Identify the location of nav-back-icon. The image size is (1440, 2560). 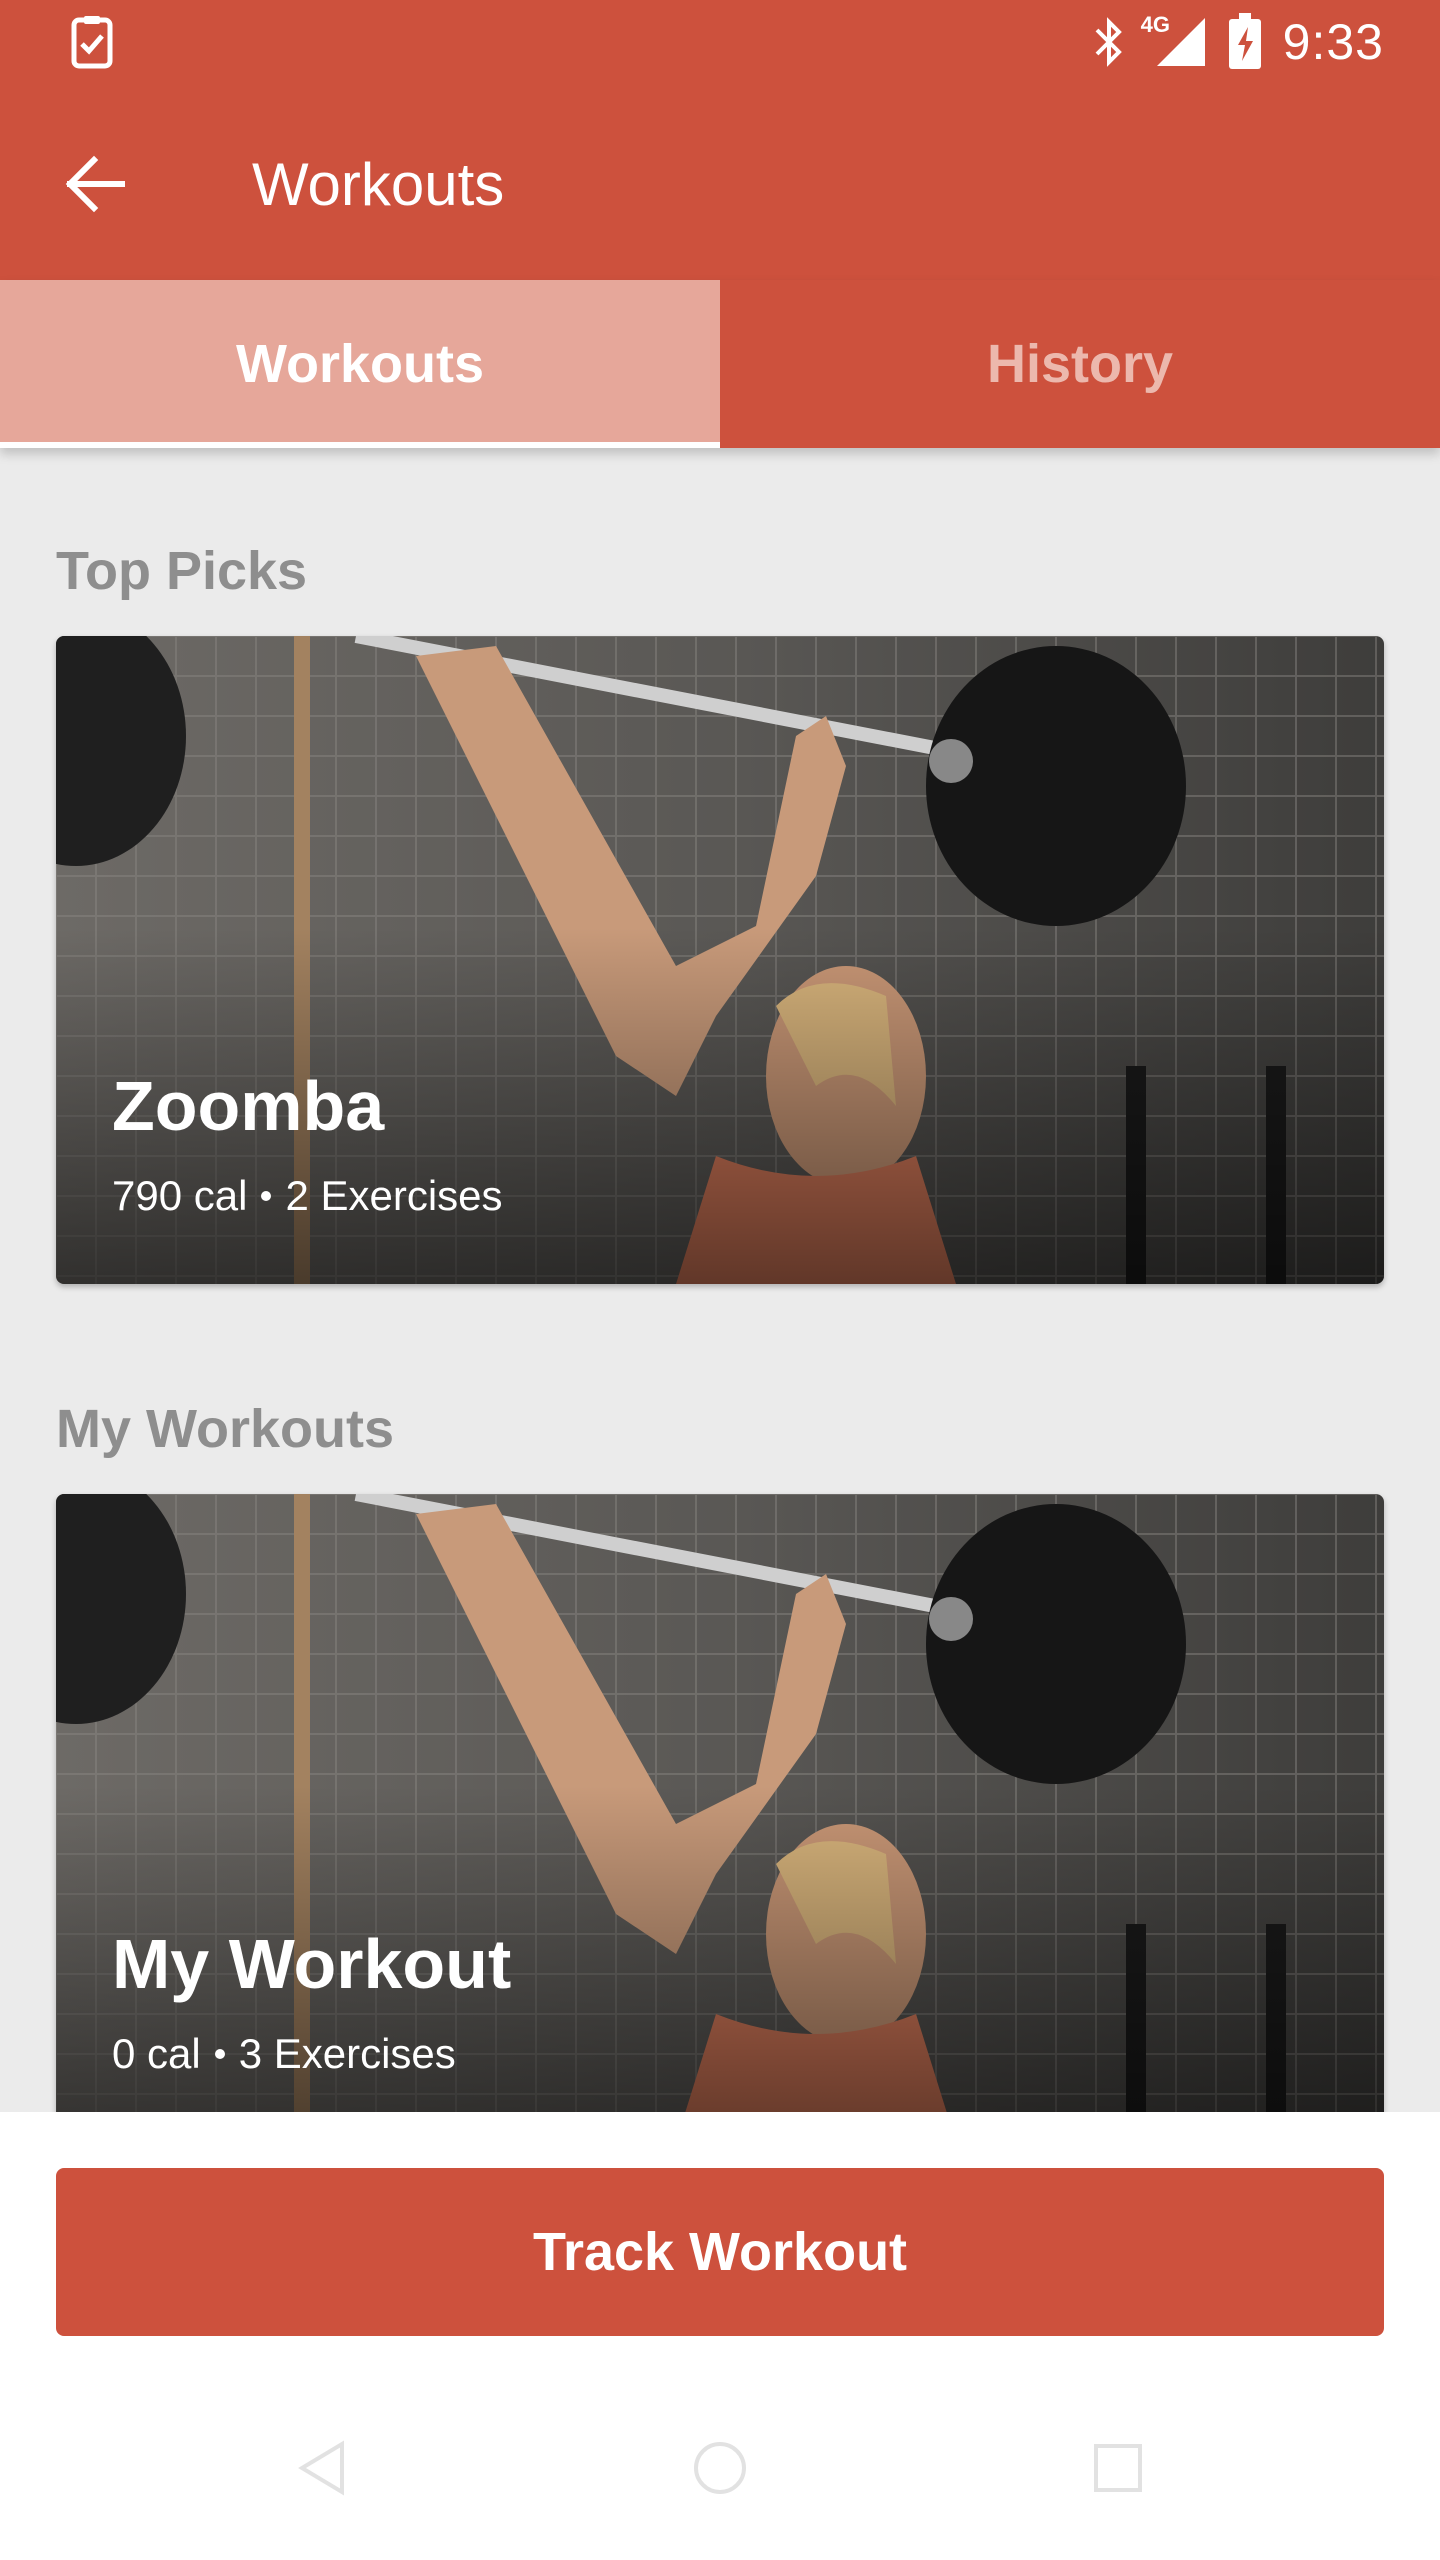
(322, 2468).